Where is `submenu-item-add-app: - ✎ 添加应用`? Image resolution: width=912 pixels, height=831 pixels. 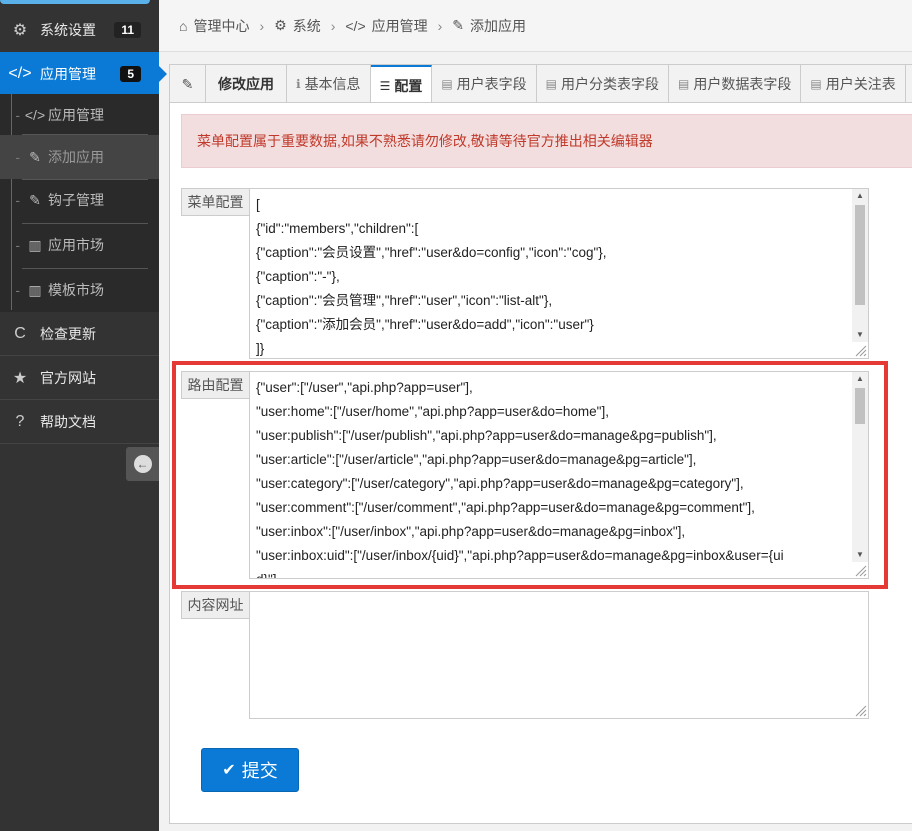
submenu-item-add-app: - ✎ 添加应用 is located at coordinates (79, 157).